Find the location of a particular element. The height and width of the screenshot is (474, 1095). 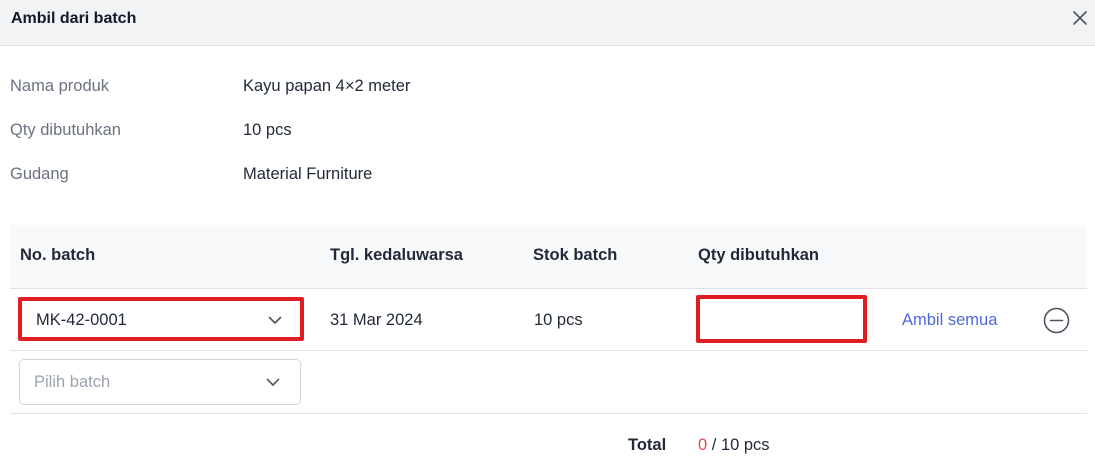

modal-title: Ambil dari batch is located at coordinates (74, 18).